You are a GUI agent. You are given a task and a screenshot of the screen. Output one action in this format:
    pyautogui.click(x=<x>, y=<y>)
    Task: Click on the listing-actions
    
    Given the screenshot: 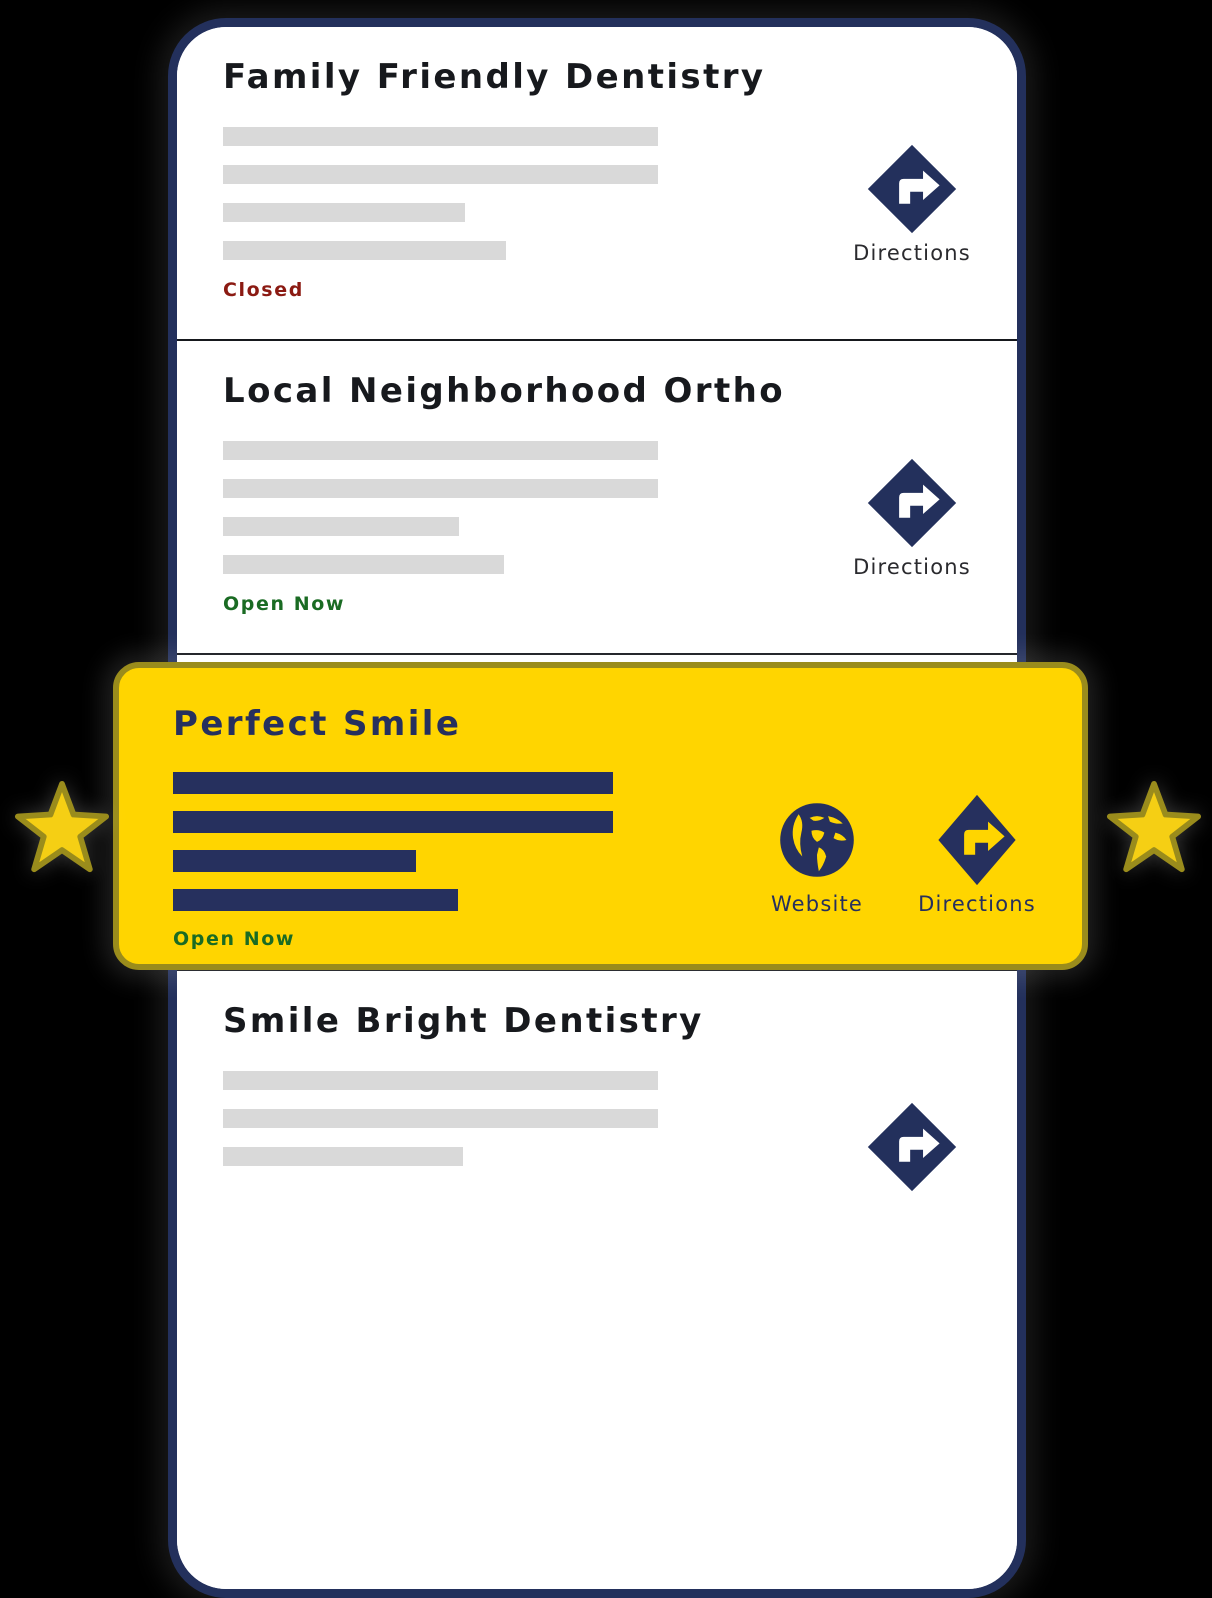 What is the action you would take?
    pyautogui.click(x=912, y=1147)
    